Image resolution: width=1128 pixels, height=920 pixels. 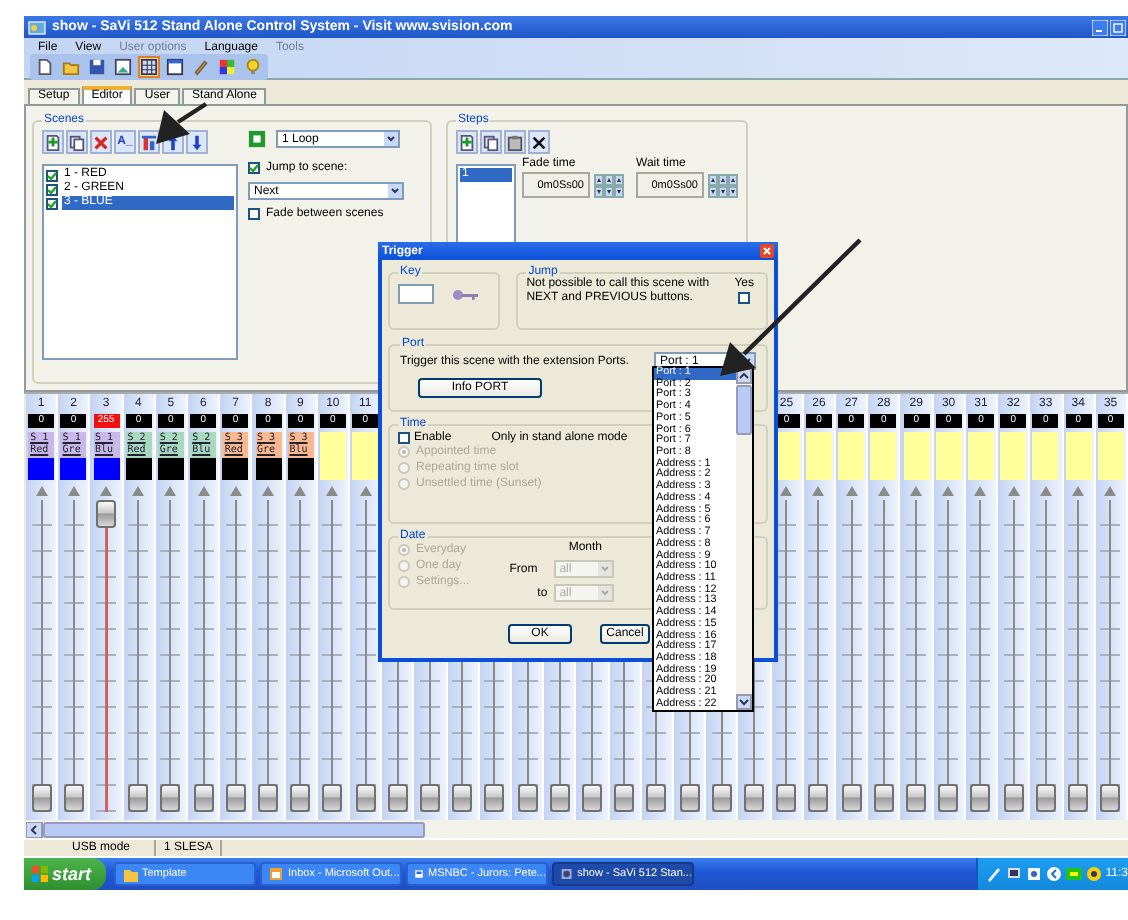 I want to click on down-arrow-icon, so click(x=197, y=142).